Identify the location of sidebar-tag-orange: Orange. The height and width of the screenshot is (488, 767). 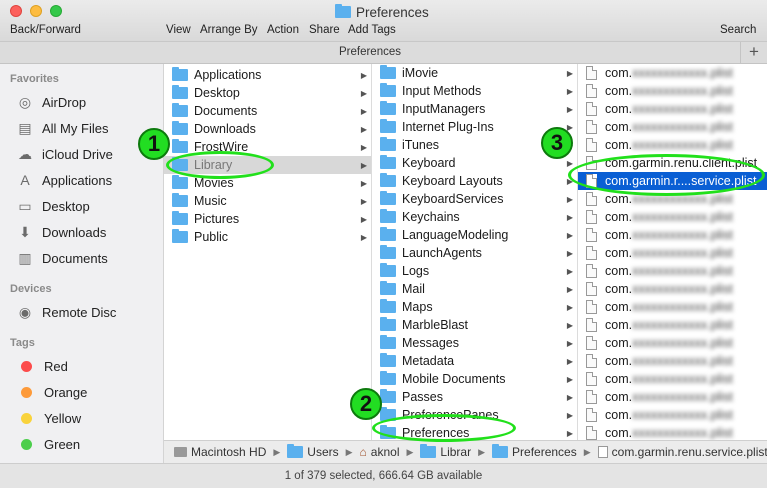
(51, 392).